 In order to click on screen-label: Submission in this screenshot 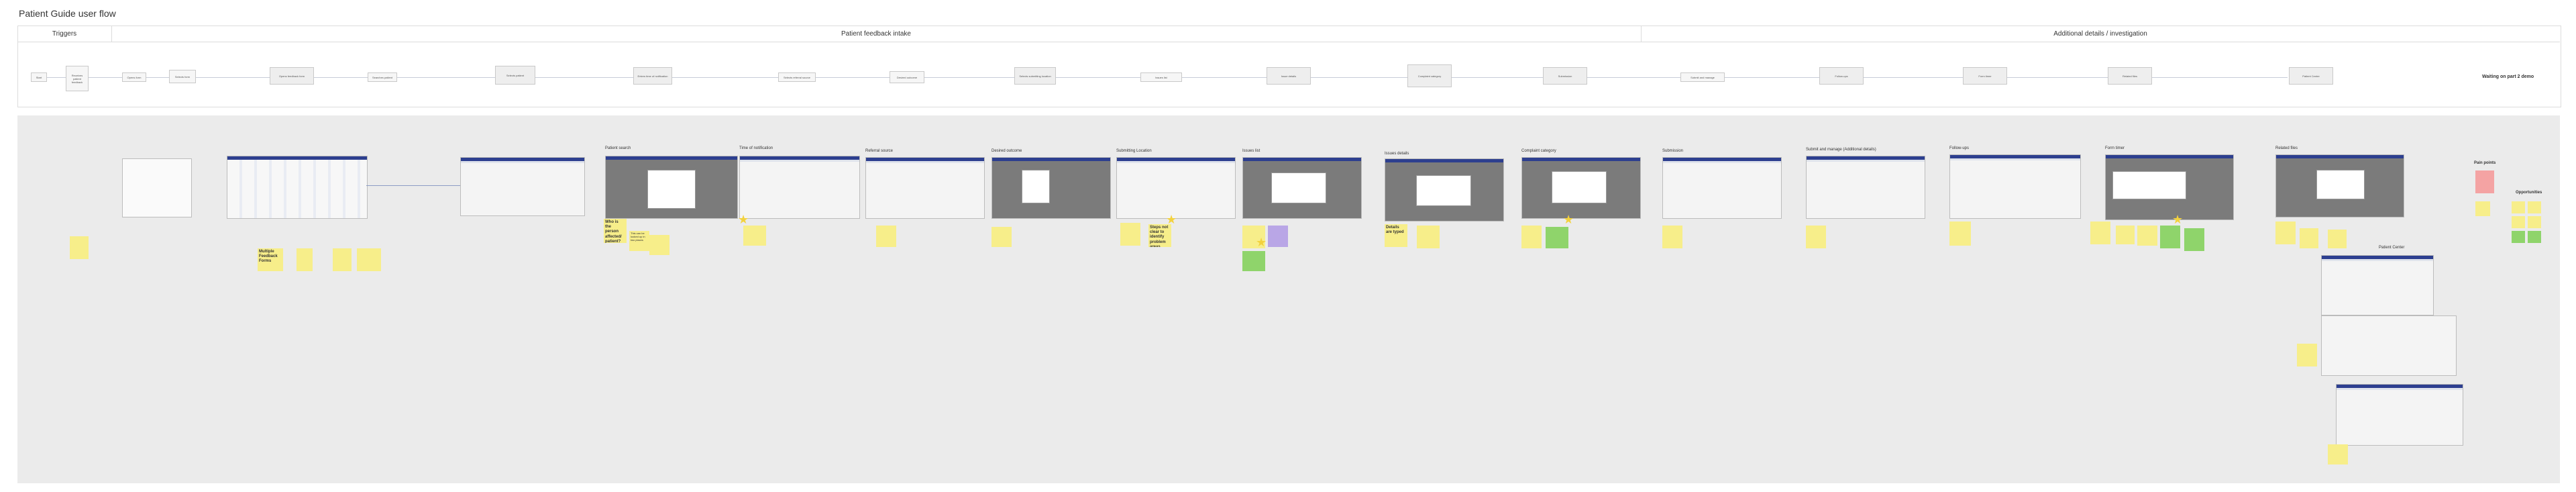, I will do `click(1673, 151)`.